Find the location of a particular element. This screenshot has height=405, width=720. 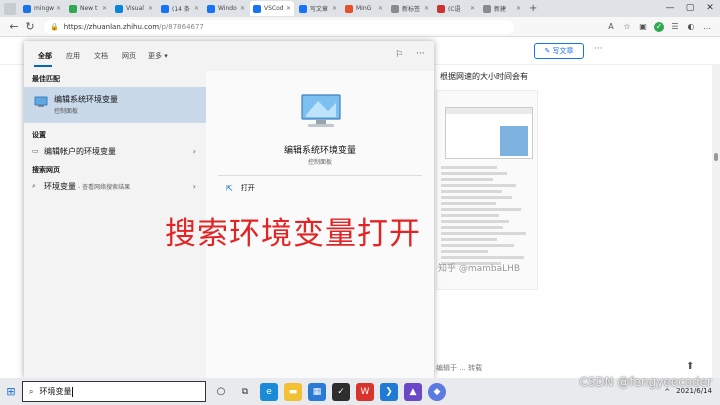

browser-tab: 新标签 ✕ is located at coordinates (410, 8).